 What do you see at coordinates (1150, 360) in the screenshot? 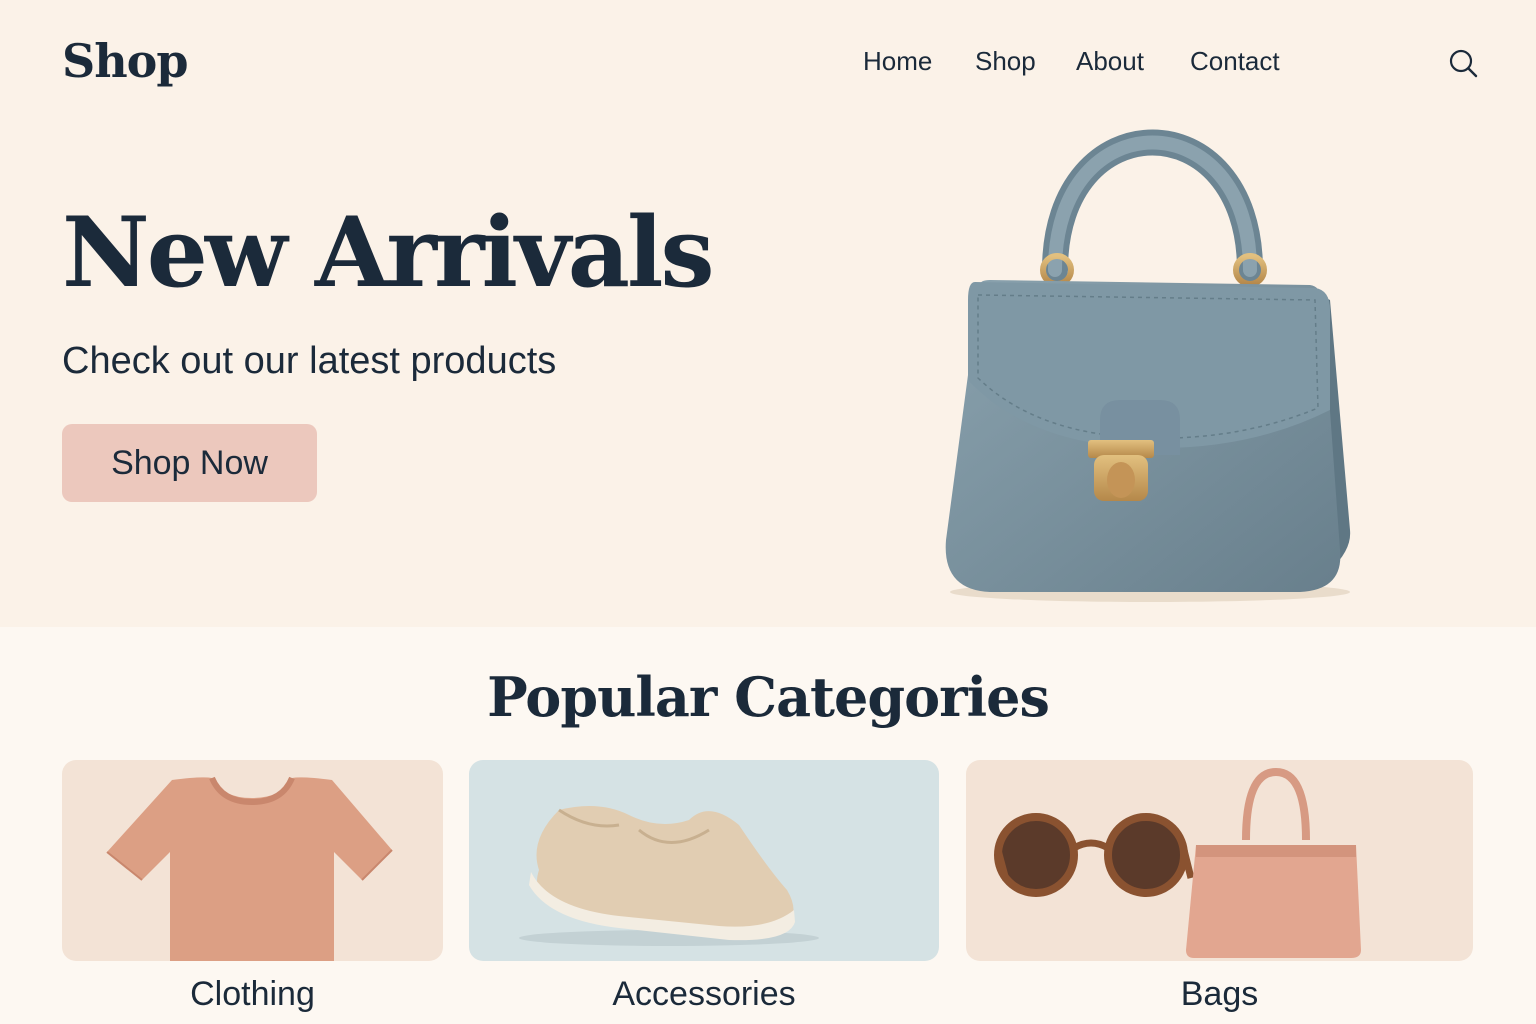
I see `handbag-image` at bounding box center [1150, 360].